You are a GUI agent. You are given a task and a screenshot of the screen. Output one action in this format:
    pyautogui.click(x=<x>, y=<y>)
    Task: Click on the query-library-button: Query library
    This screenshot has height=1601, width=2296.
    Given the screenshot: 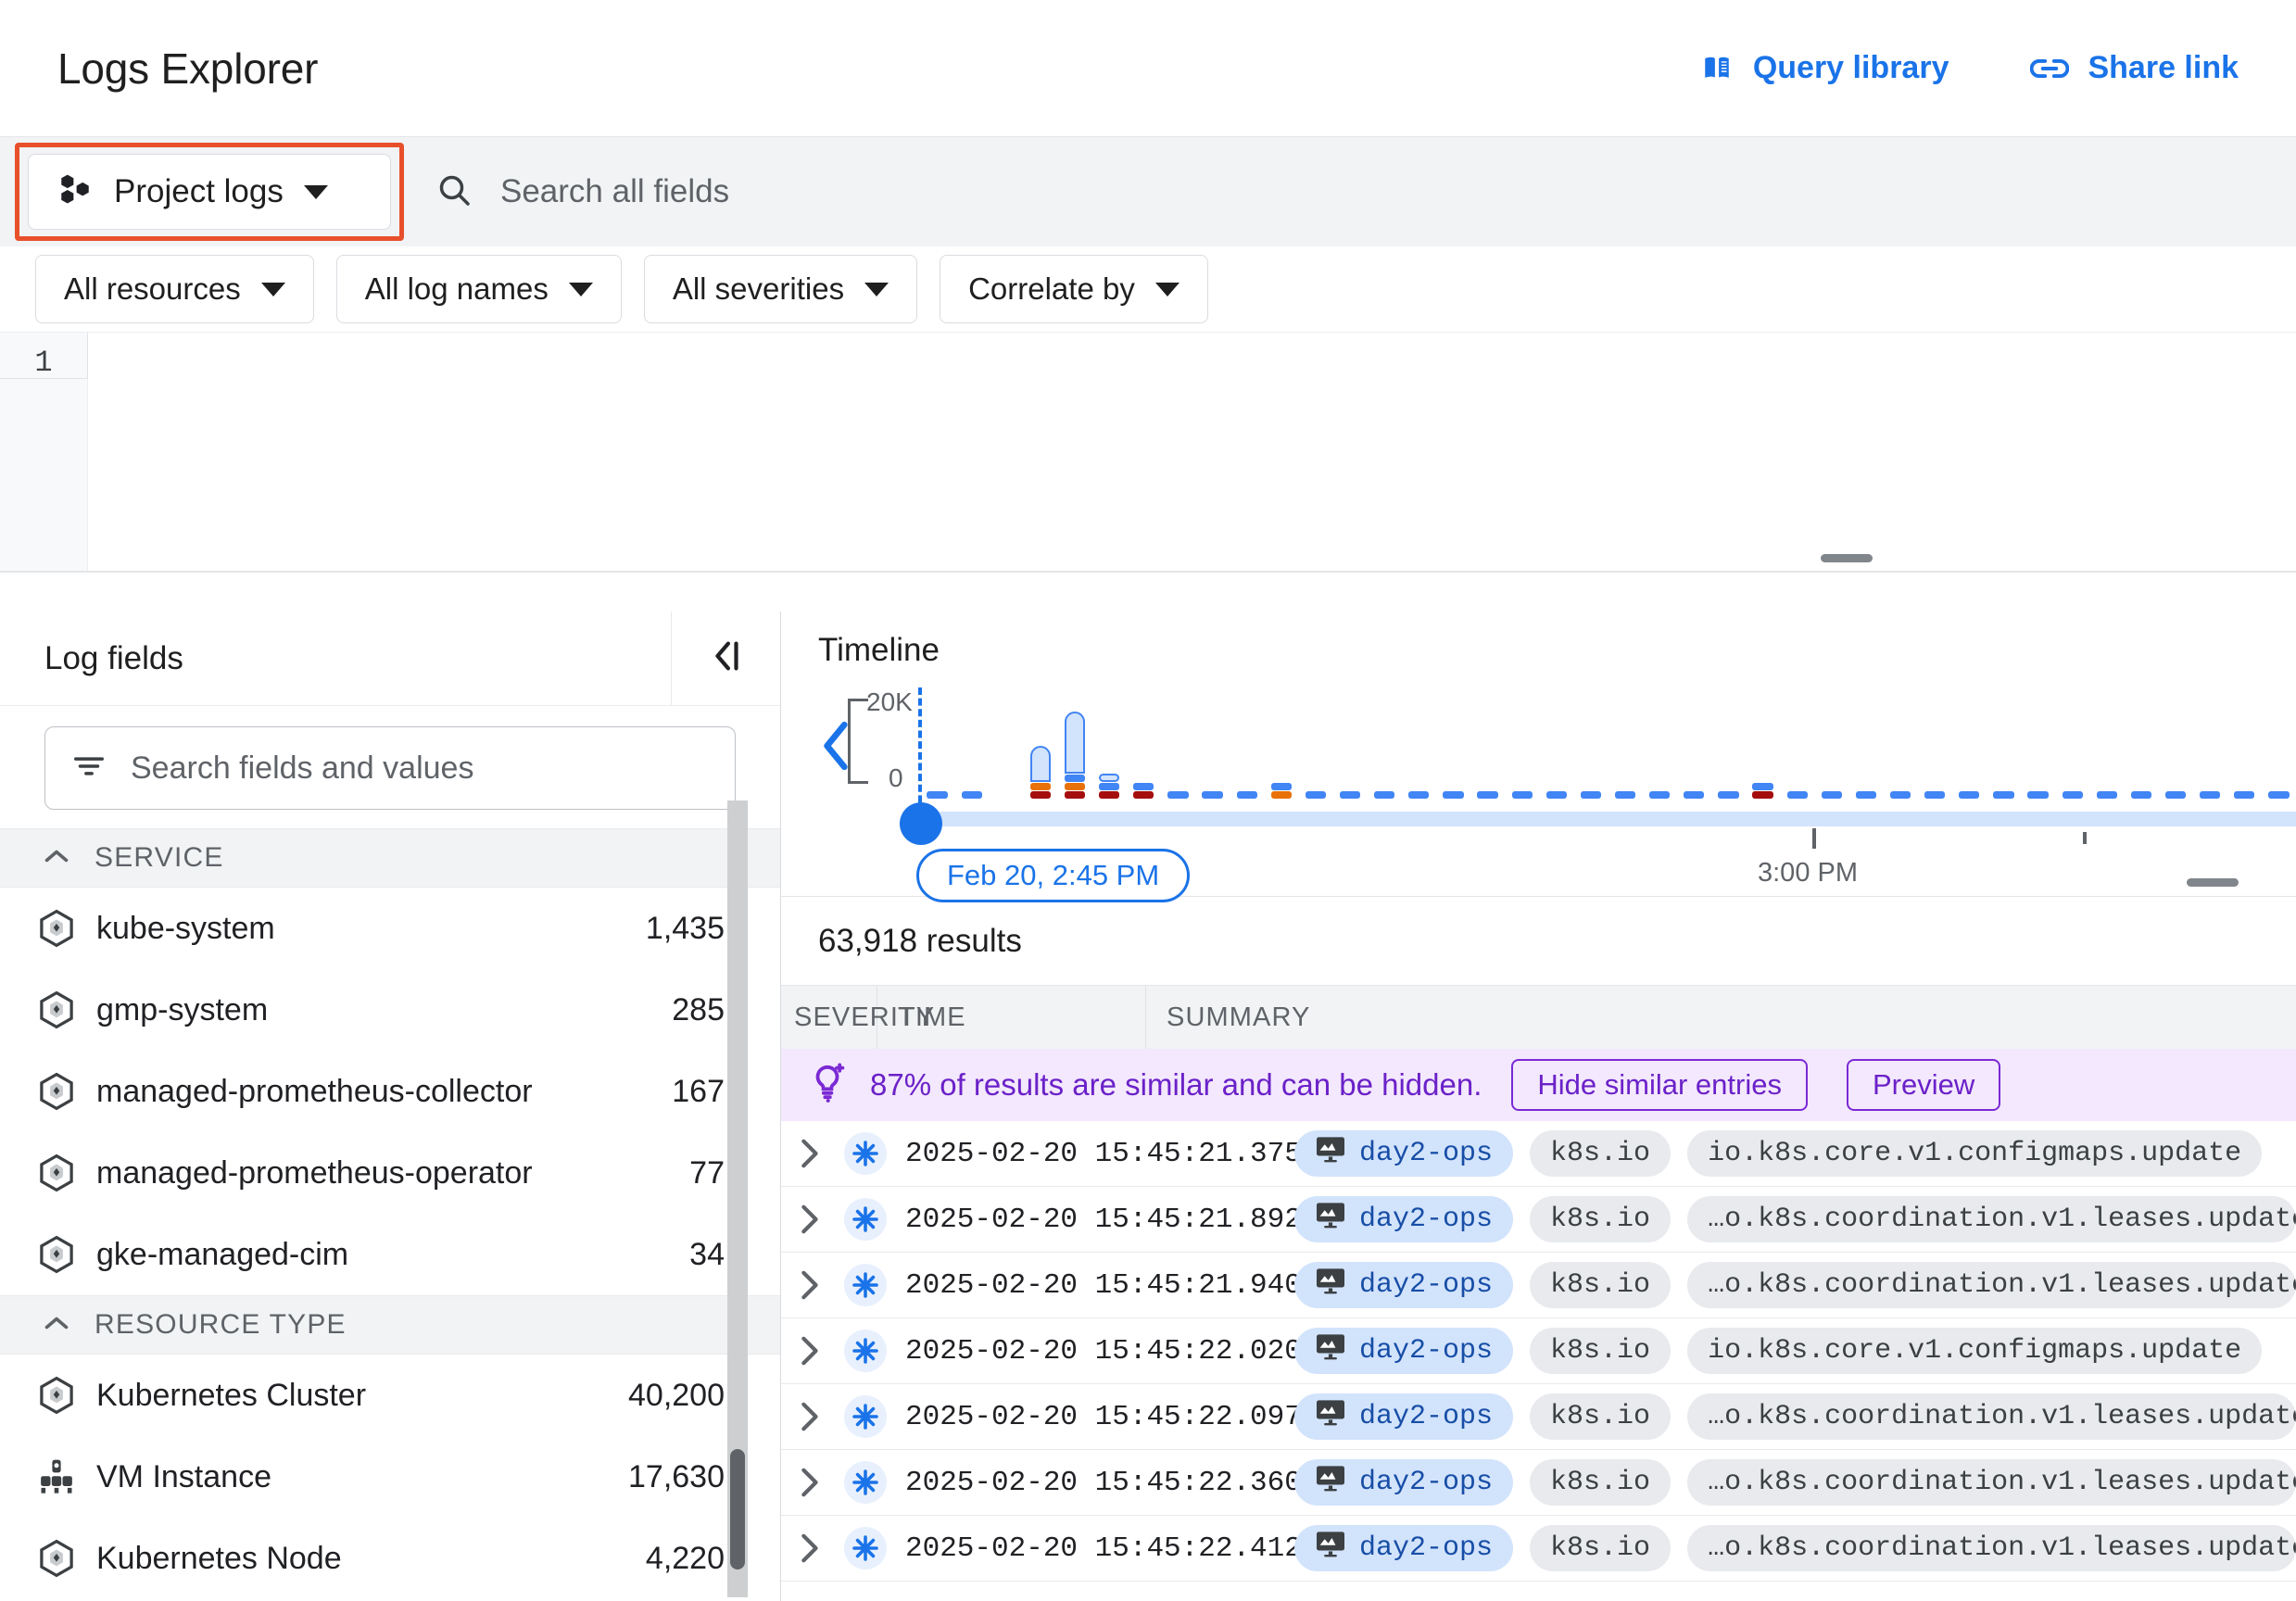 What is the action you would take?
    pyautogui.click(x=1824, y=68)
    